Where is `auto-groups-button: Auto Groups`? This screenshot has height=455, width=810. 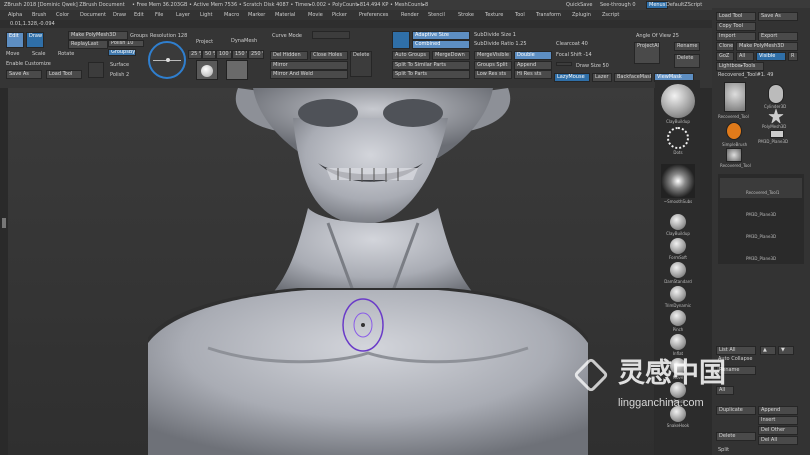
auto-groups-button: Auto Groups is located at coordinates (411, 55).